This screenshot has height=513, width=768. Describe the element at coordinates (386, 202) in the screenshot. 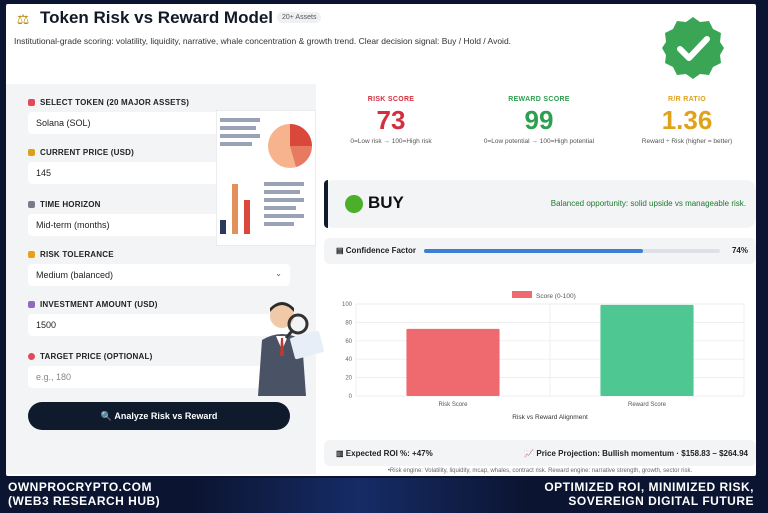

I see `signal-label: BUY` at that location.